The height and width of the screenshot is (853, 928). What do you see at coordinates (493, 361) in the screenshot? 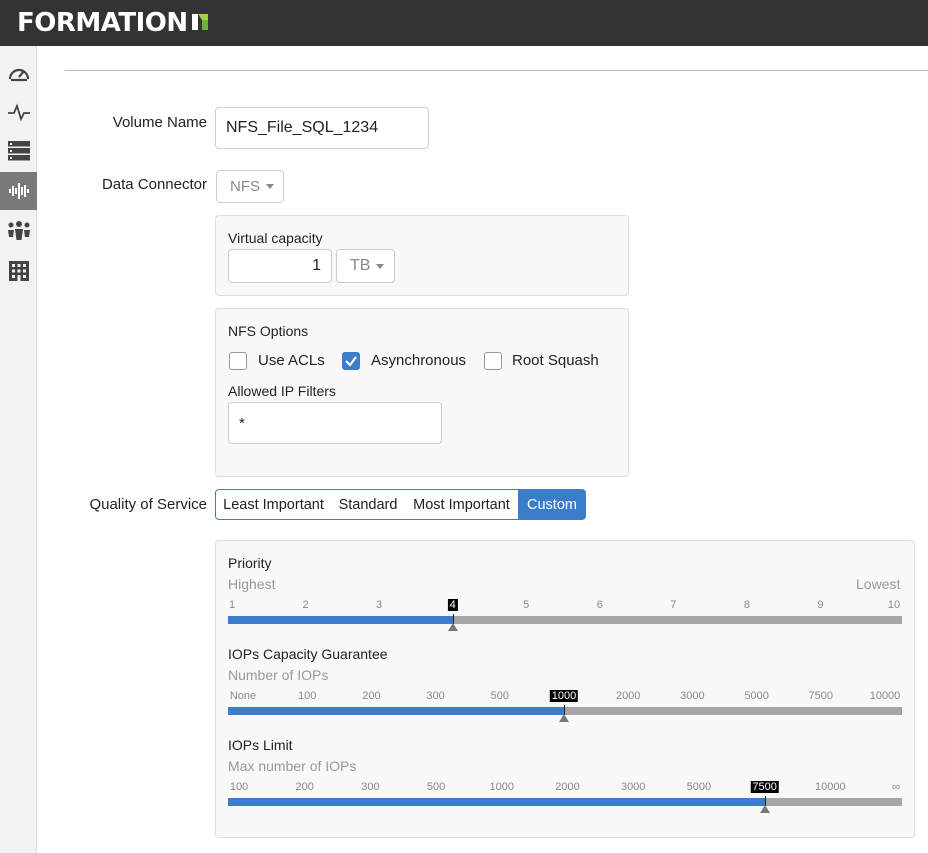
I see `root-squash-checkbox` at bounding box center [493, 361].